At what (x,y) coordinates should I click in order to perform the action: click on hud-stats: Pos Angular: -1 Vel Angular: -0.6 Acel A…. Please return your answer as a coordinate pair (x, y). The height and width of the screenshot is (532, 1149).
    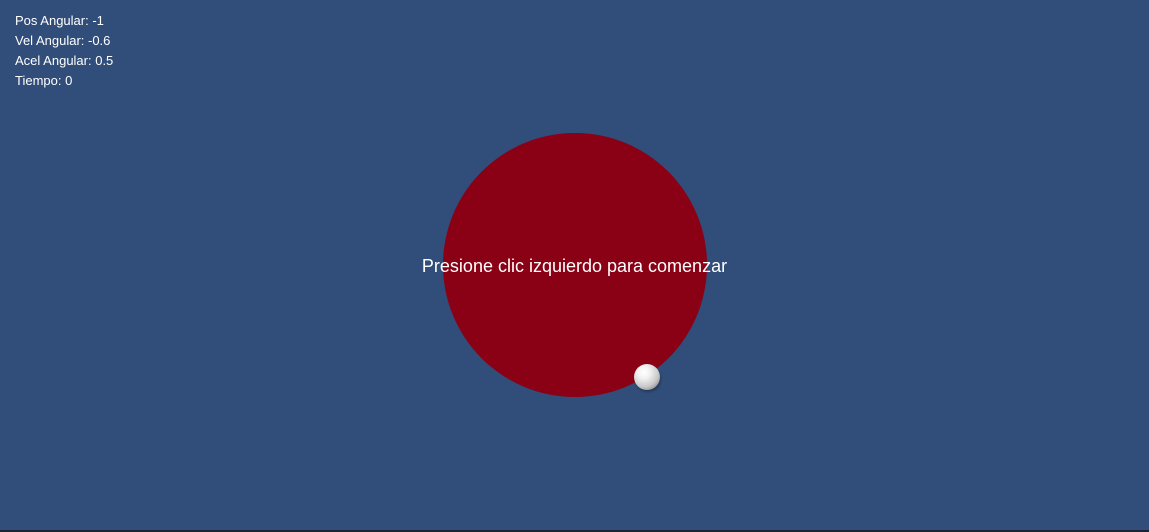
    Looking at the image, I should click on (64, 51).